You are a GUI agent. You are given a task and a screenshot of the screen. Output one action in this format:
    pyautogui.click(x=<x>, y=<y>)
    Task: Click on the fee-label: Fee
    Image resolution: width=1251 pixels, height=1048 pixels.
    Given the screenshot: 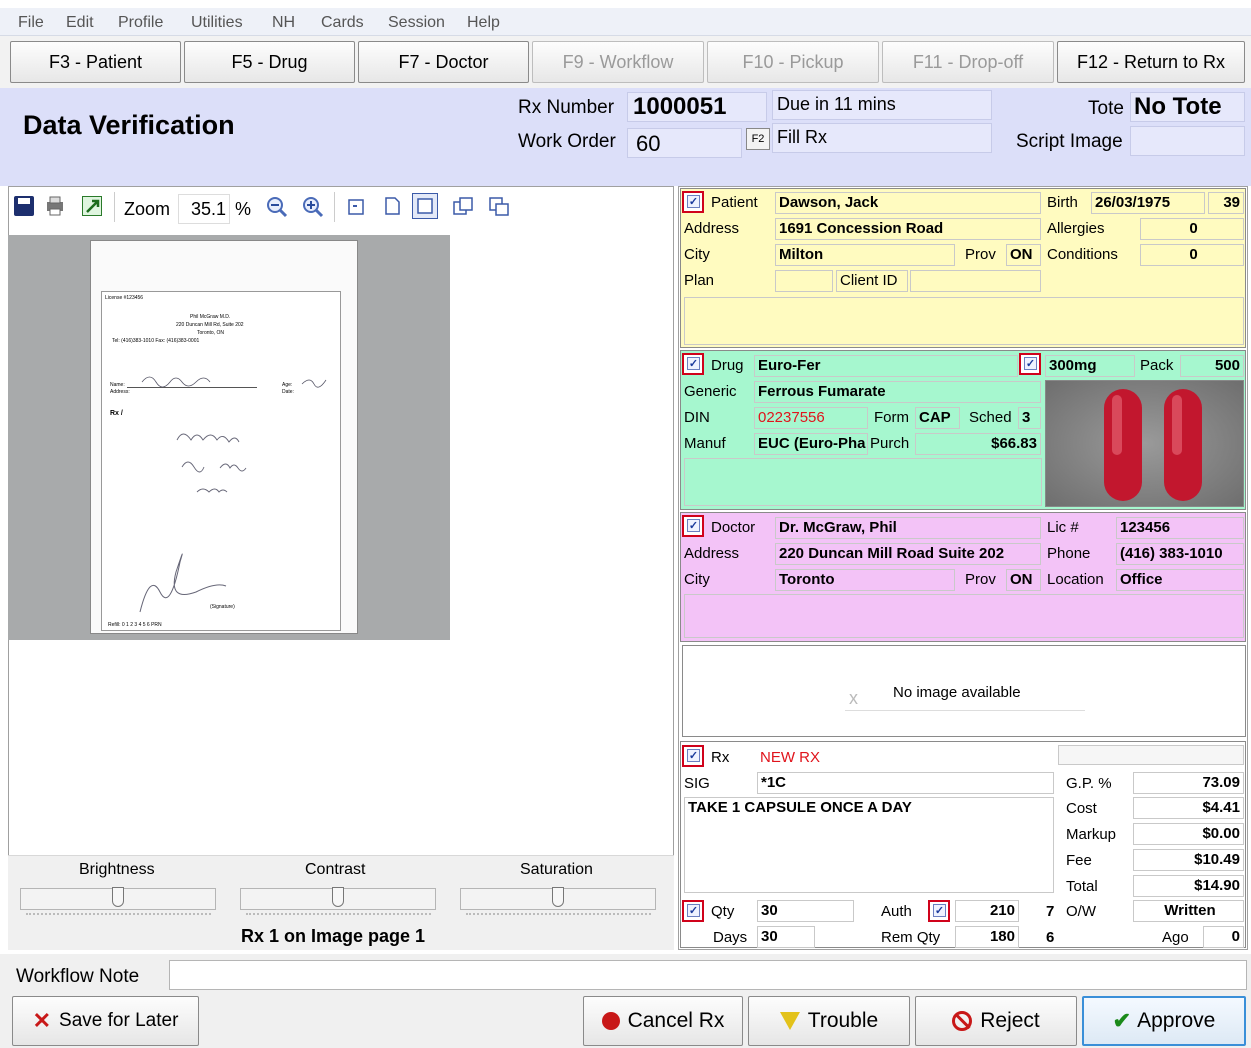 What is the action you would take?
    pyautogui.click(x=1079, y=860)
    